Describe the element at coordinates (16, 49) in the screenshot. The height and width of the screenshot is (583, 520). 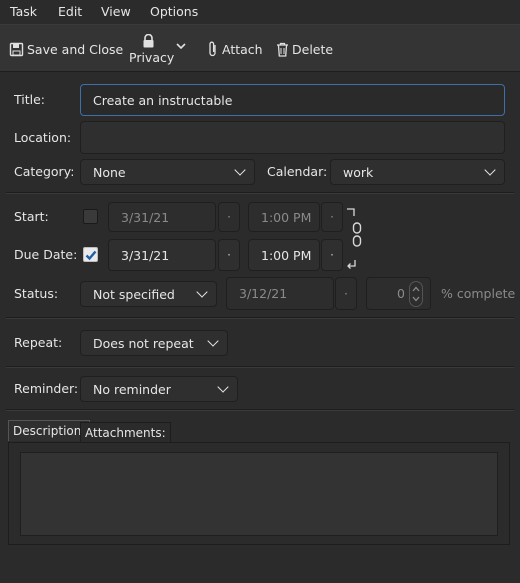
I see `save-icon` at that location.